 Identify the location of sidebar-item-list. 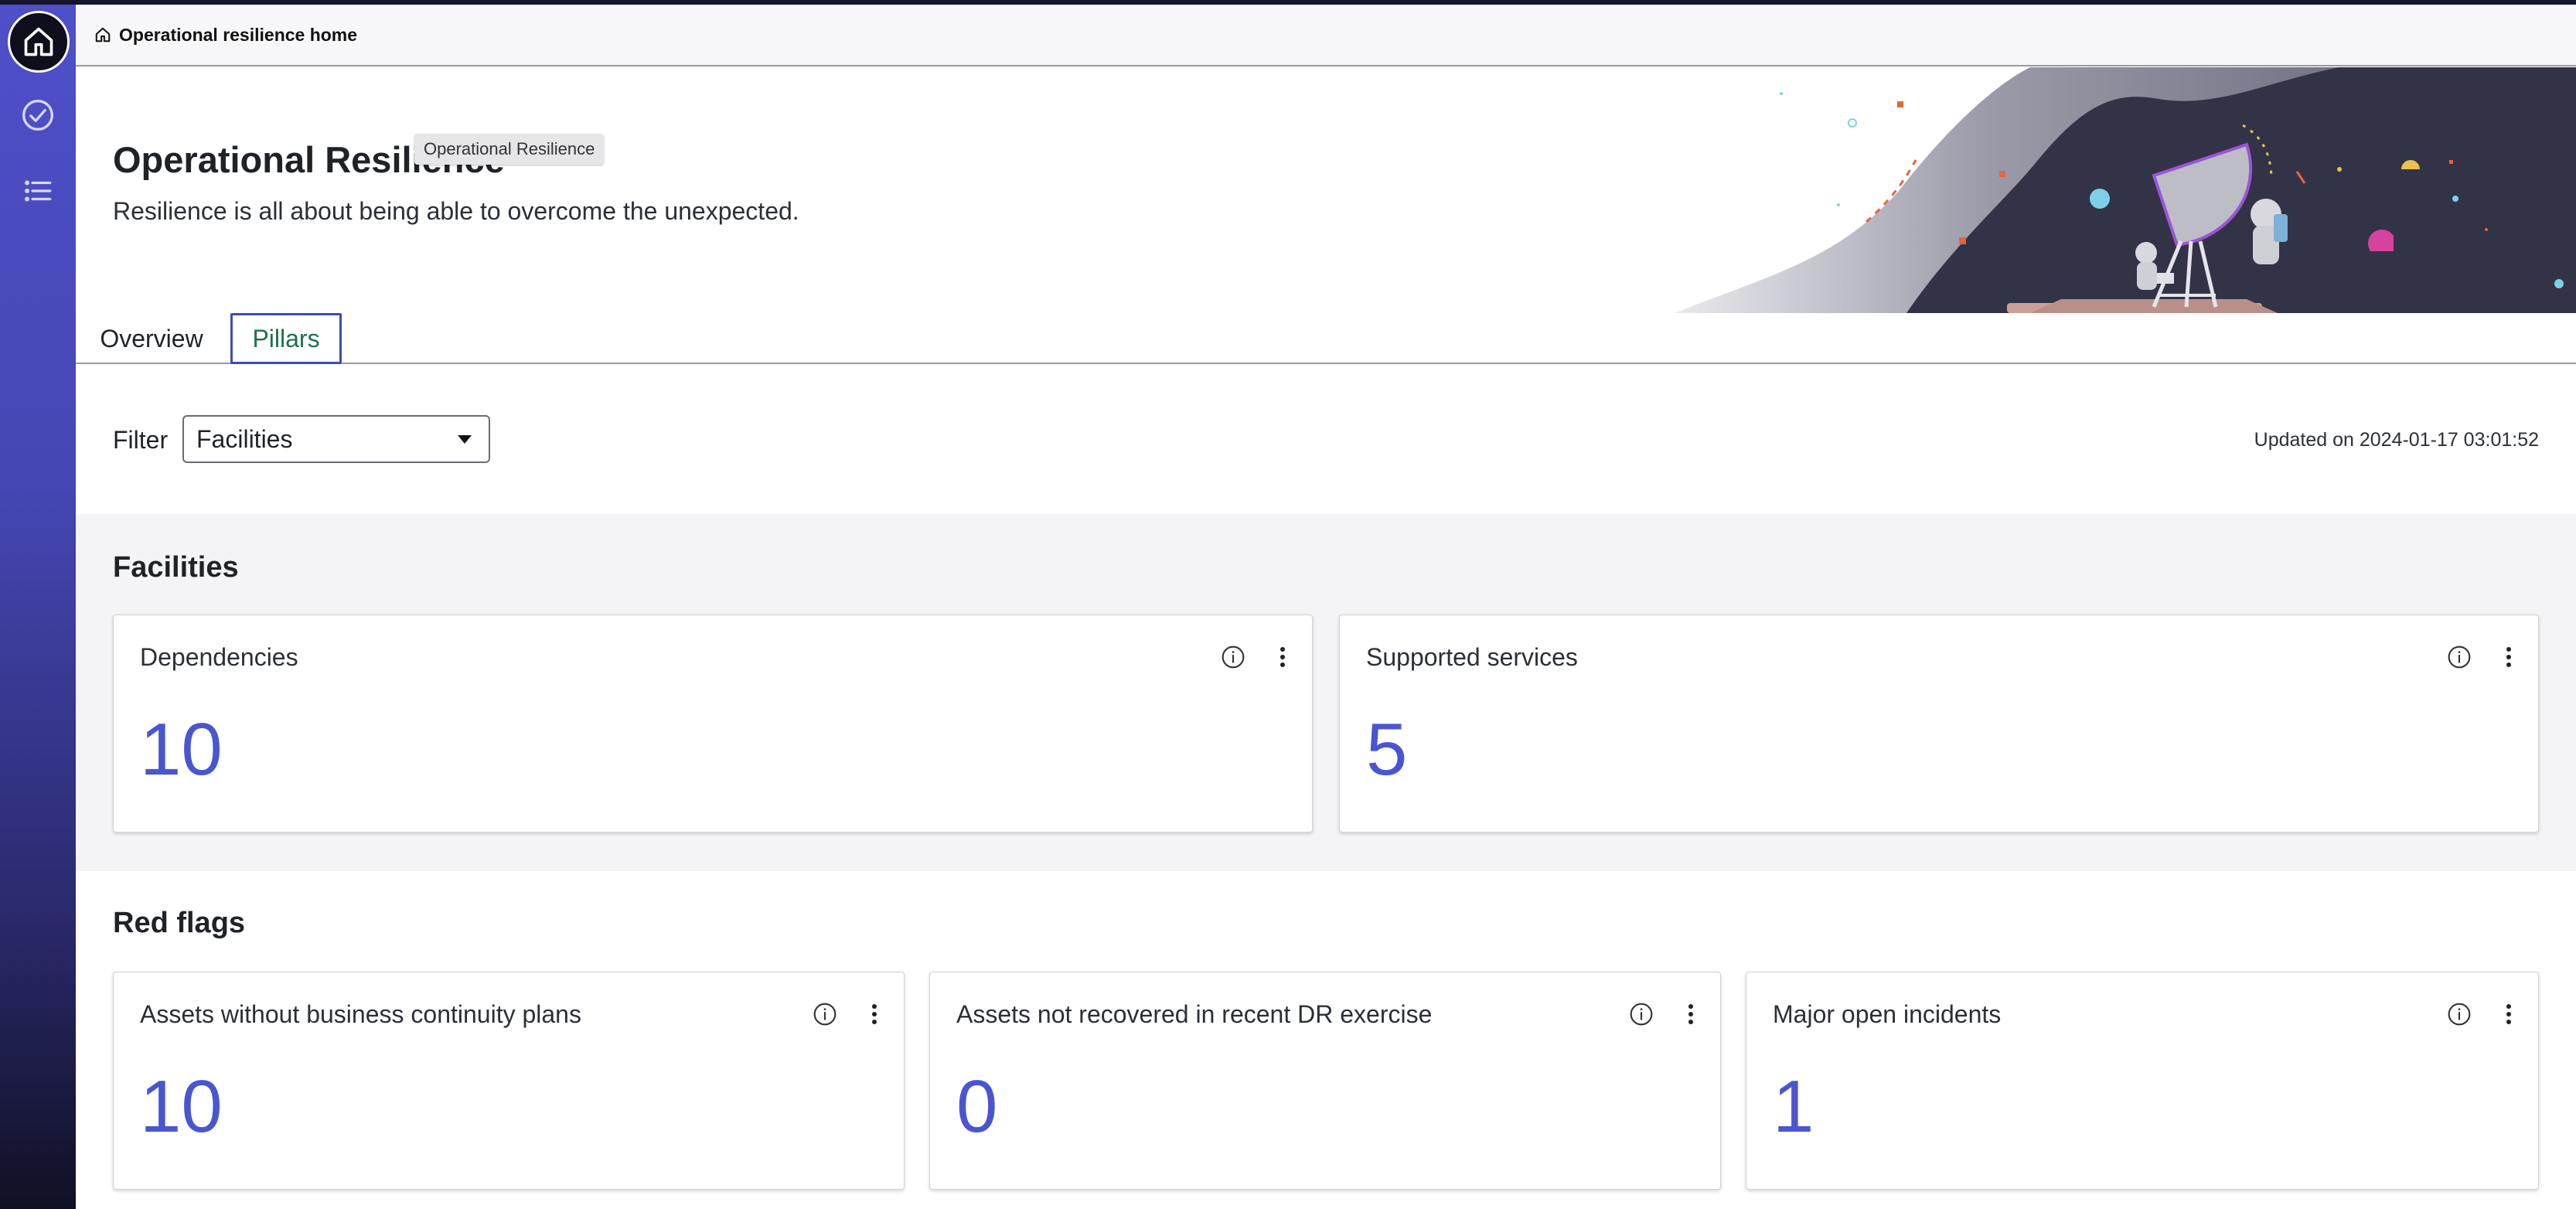
(38, 191).